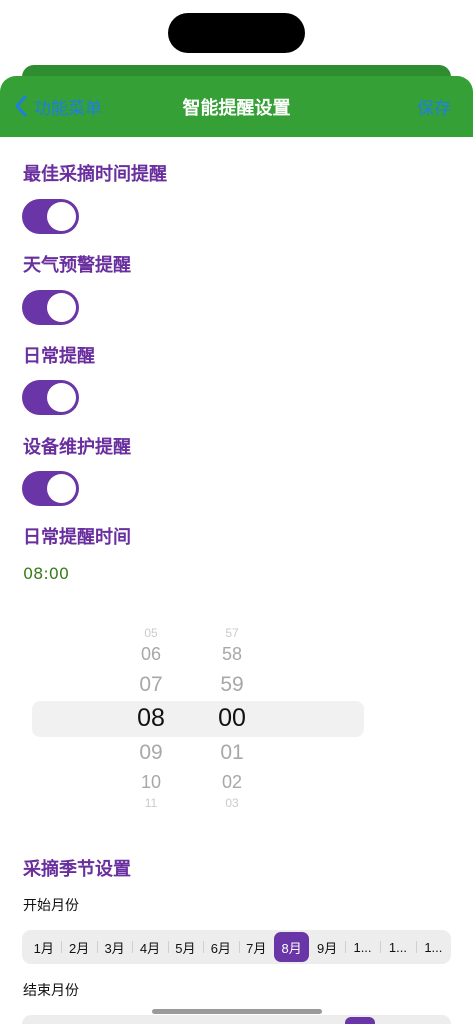 Image resolution: width=473 pixels, height=1024 pixels. Describe the element at coordinates (151, 752) in the screenshot. I see `hour-option: 09` at that location.